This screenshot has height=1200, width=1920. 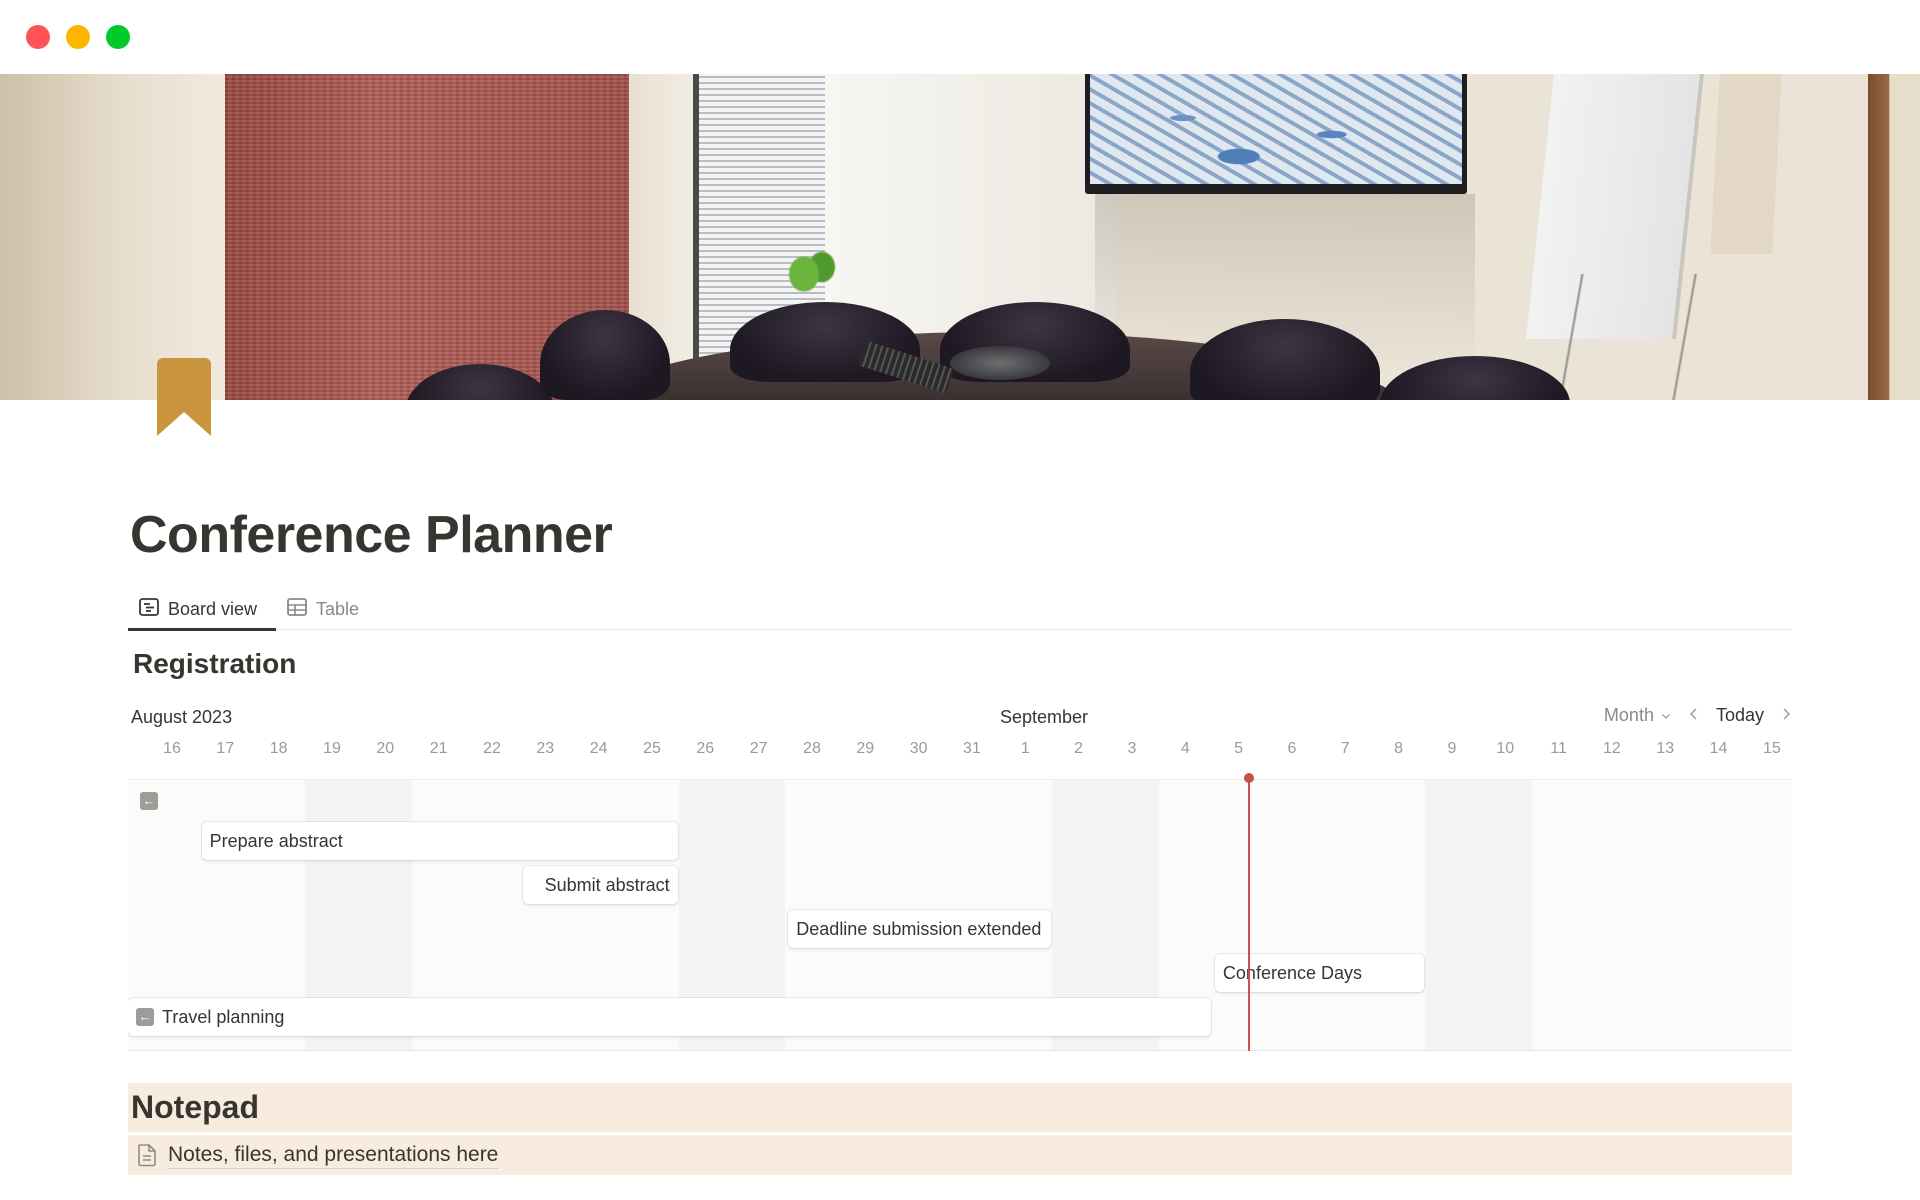 What do you see at coordinates (1665, 716) in the screenshot?
I see `chevron-down-icon` at bounding box center [1665, 716].